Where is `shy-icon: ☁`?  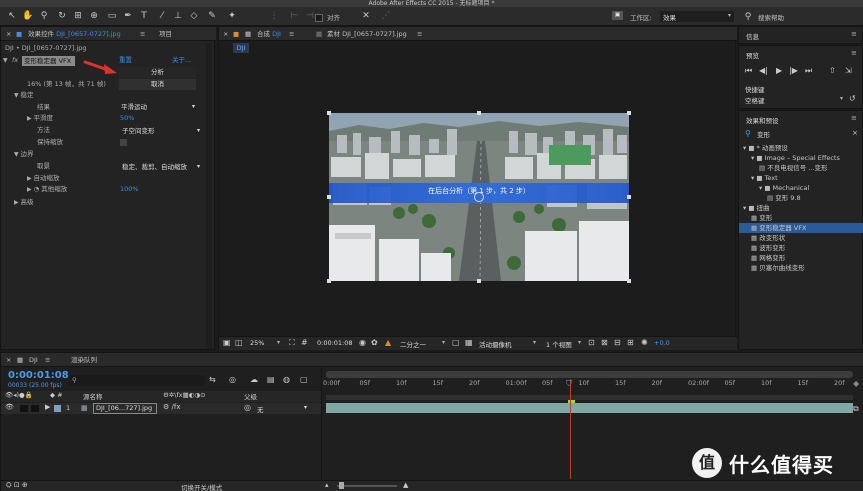 shy-icon: ☁ is located at coordinates (254, 379).